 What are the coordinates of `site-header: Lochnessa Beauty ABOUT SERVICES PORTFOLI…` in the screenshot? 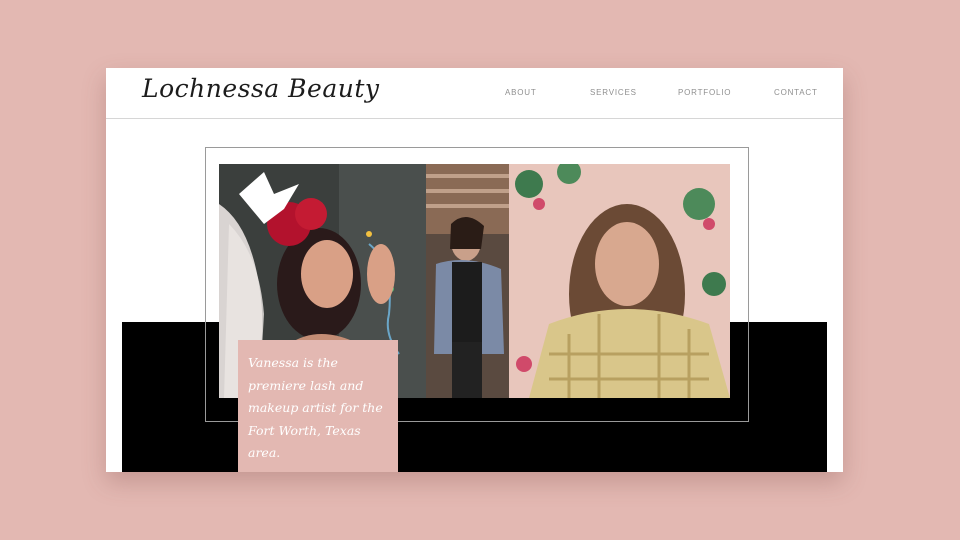 It's located at (474, 93).